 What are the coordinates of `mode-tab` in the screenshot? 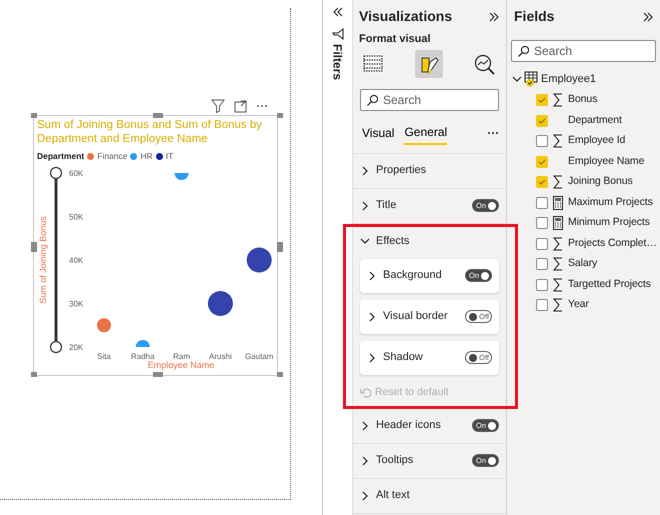 It's located at (428, 64).